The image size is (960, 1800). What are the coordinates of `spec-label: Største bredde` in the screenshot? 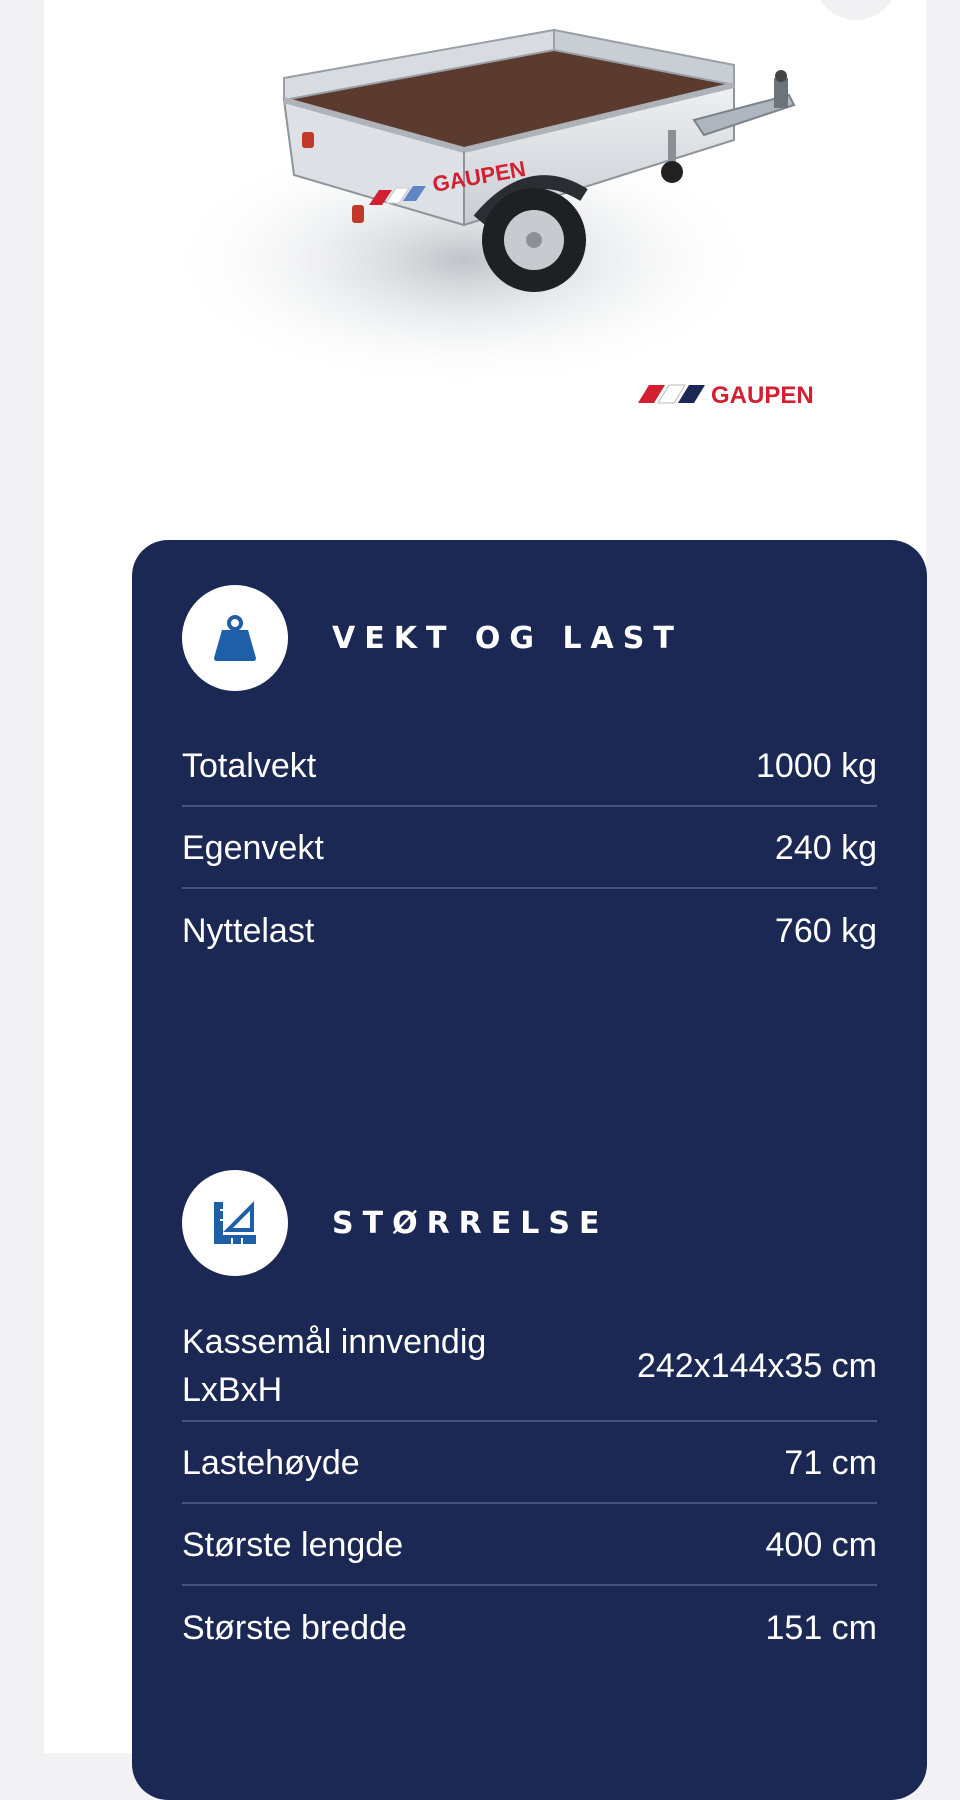 It's located at (294, 1628).